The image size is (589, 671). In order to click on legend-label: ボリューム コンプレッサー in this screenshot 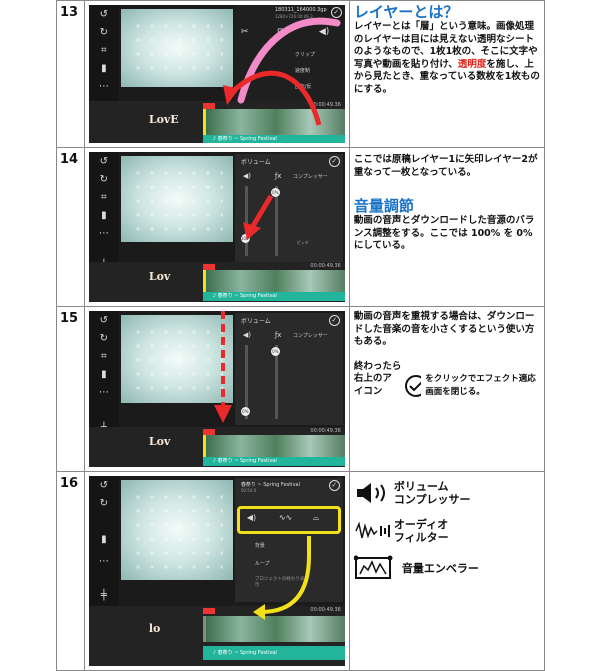, I will do `click(432, 493)`.